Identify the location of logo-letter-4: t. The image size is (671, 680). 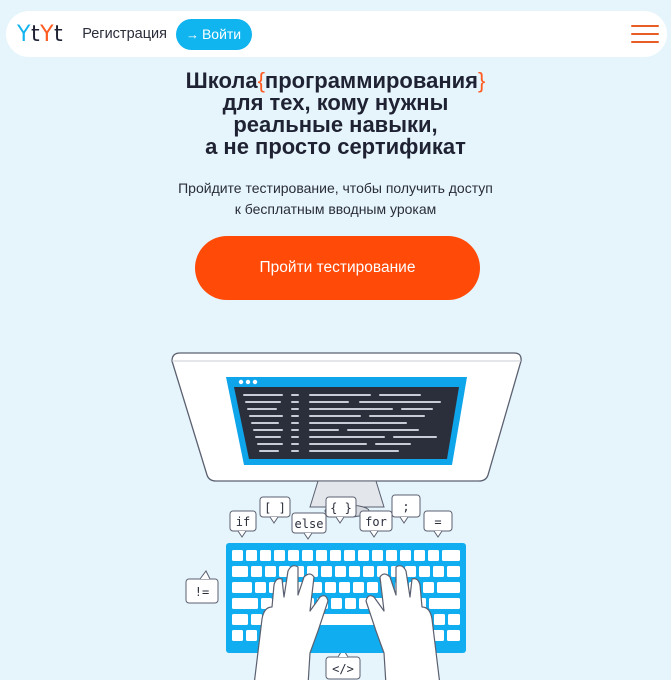
(59, 34).